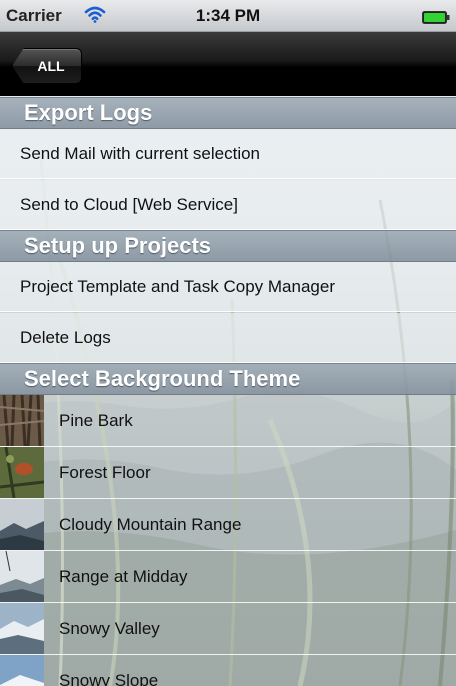  I want to click on theme-row-snowy-valley: Snowy Valley, so click(228, 629).